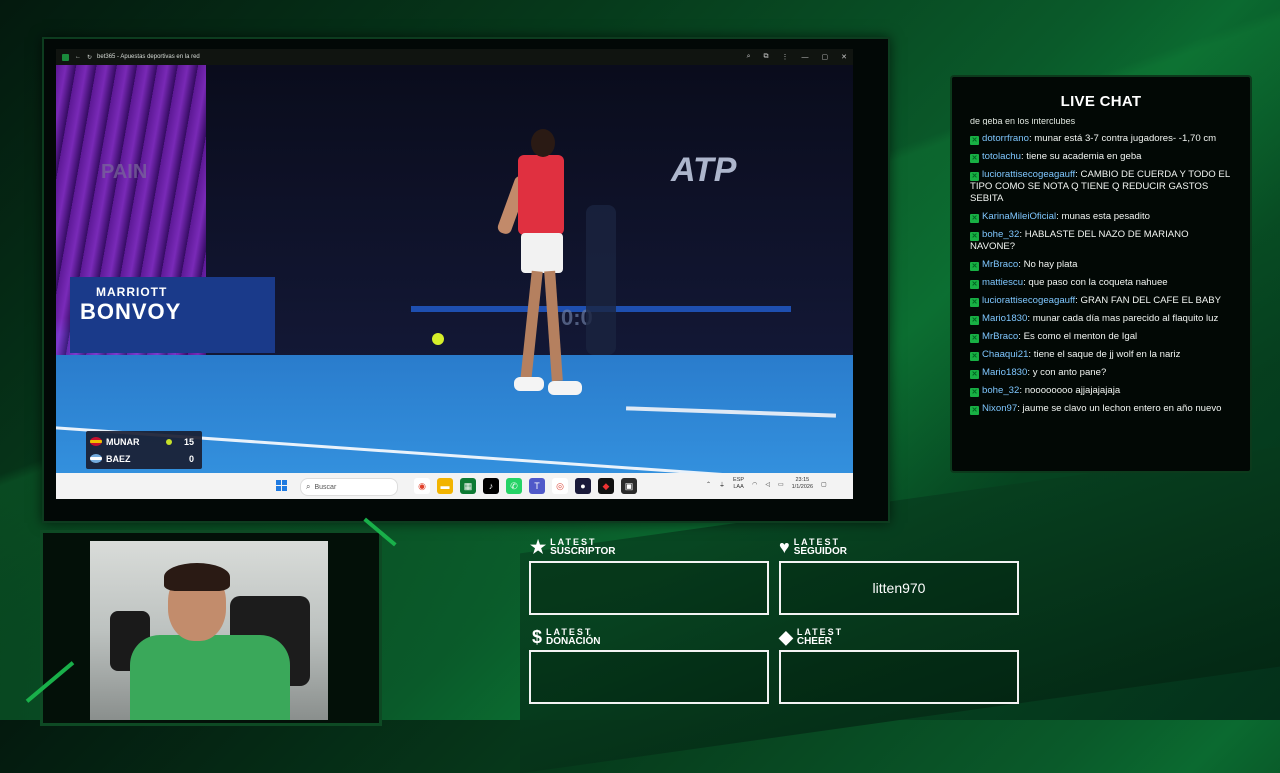 This screenshot has width=1280, height=773. Describe the element at coordinates (131, 311) in the screenshot. I see `sponsor-line2: BONVOY` at that location.